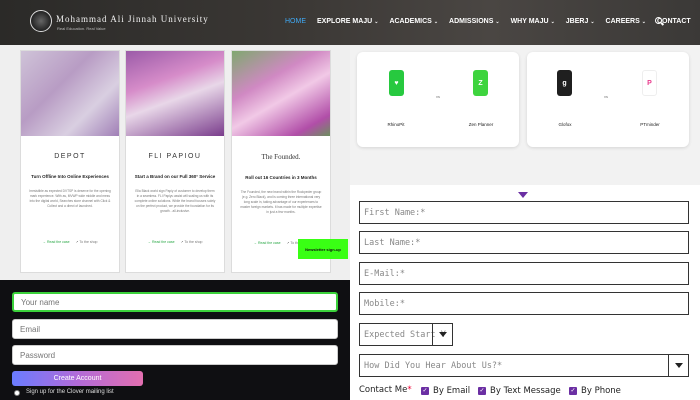 The image size is (700, 400). Describe the element at coordinates (452, 391) in the screenshot. I see `contact-email-label: By Email` at that location.